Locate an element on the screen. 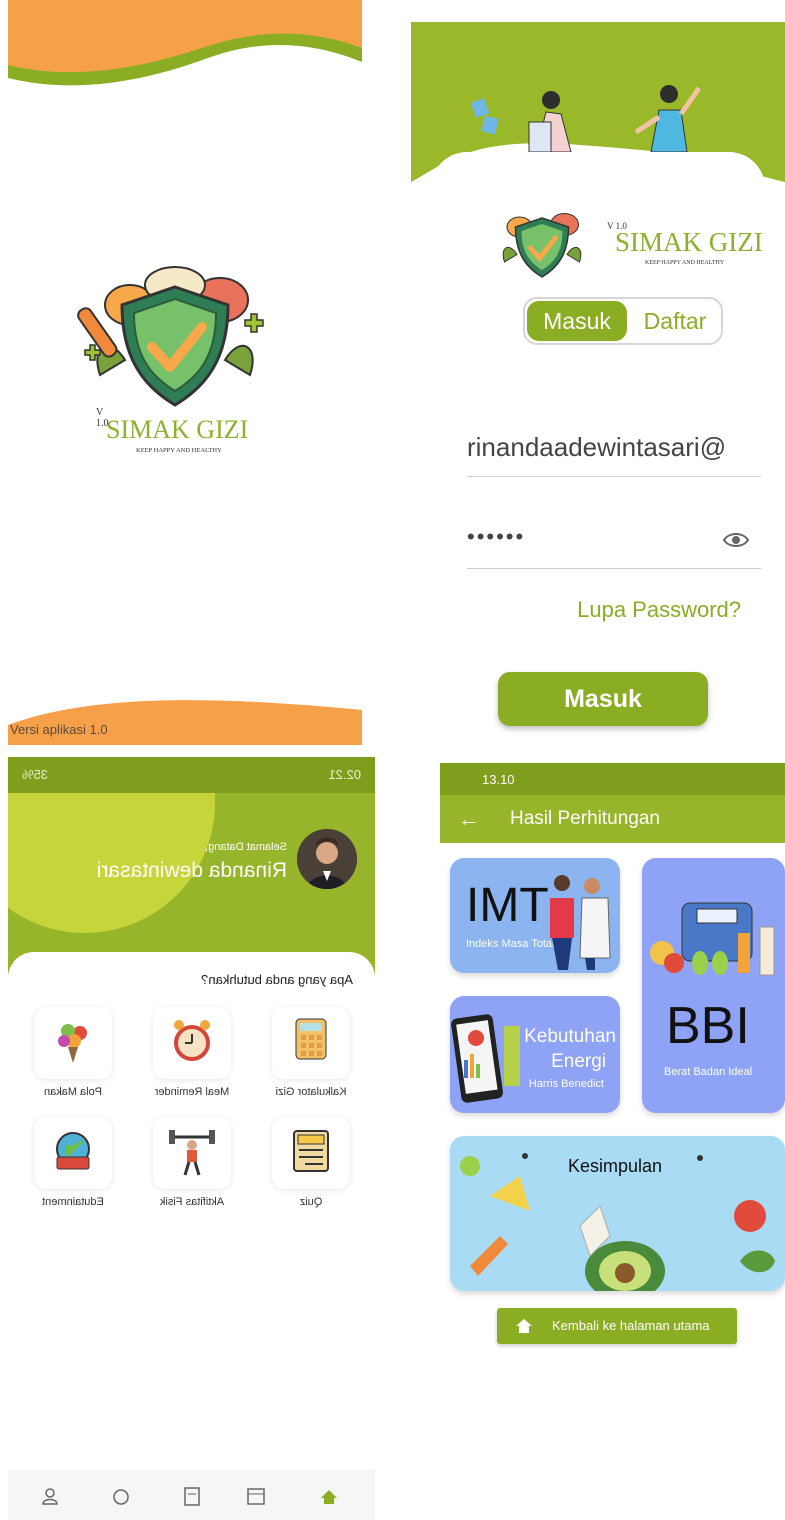 This screenshot has height=1520, width=785. kesimpulan-title: Kesimpulan is located at coordinates (615, 1166).